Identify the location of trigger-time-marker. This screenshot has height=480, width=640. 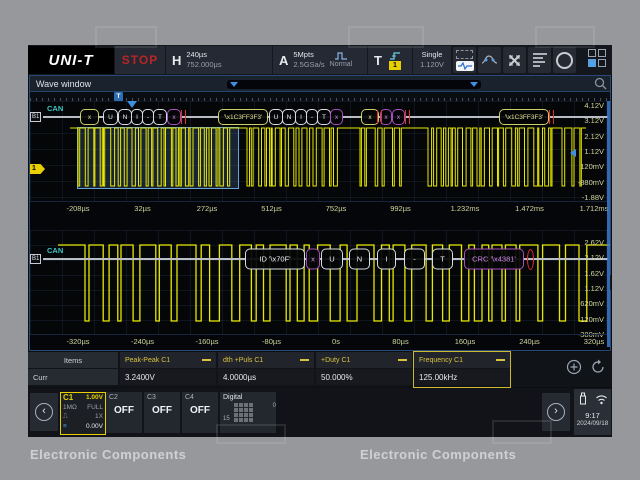
(132, 104).